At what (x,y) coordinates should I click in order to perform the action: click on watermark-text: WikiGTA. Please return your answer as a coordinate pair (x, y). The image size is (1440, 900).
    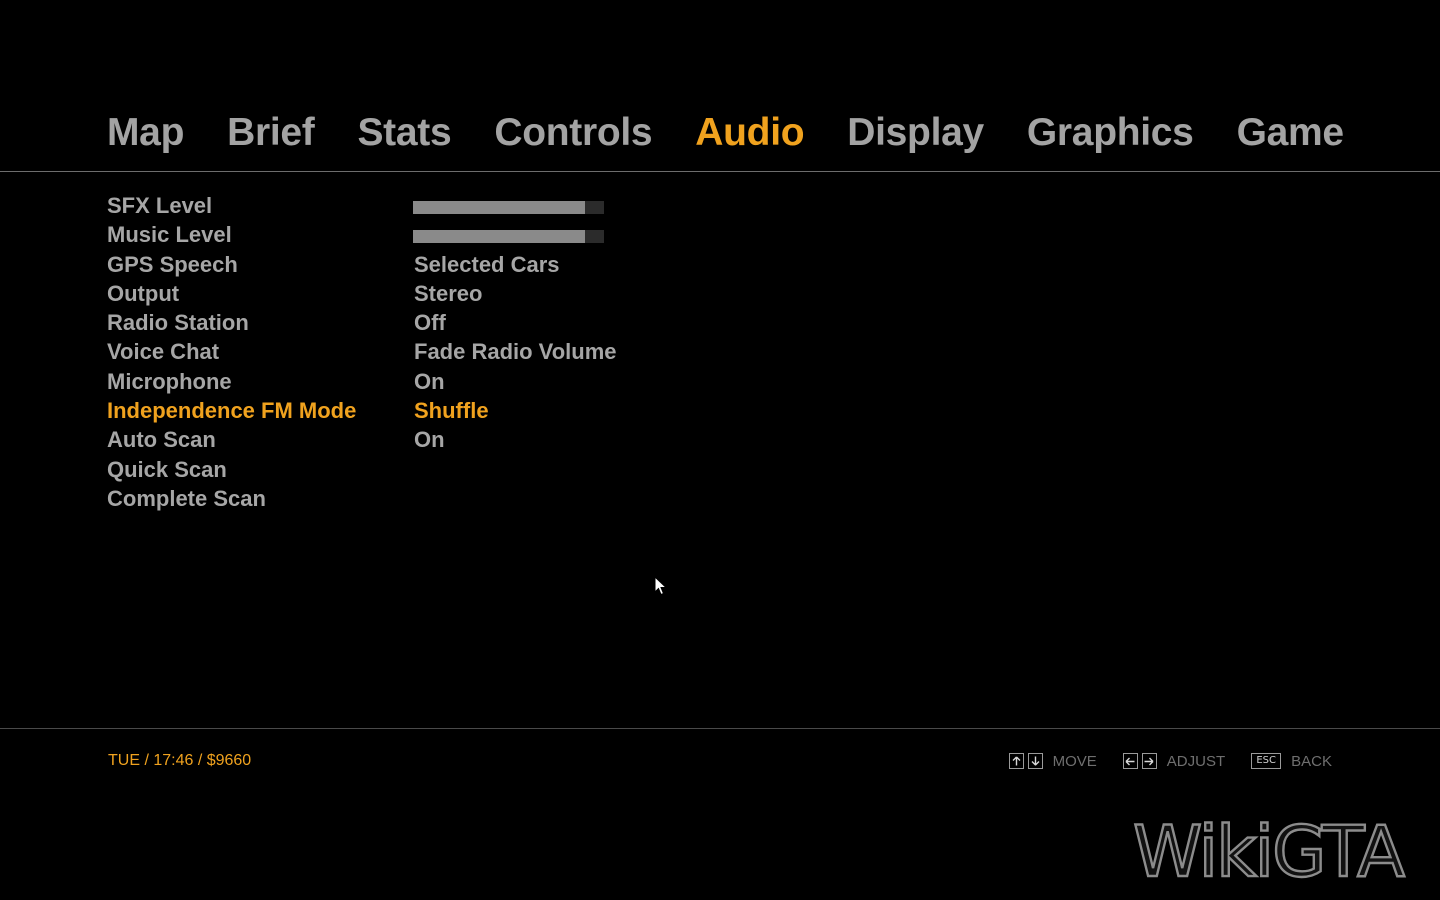
    Looking at the image, I should click on (1269, 849).